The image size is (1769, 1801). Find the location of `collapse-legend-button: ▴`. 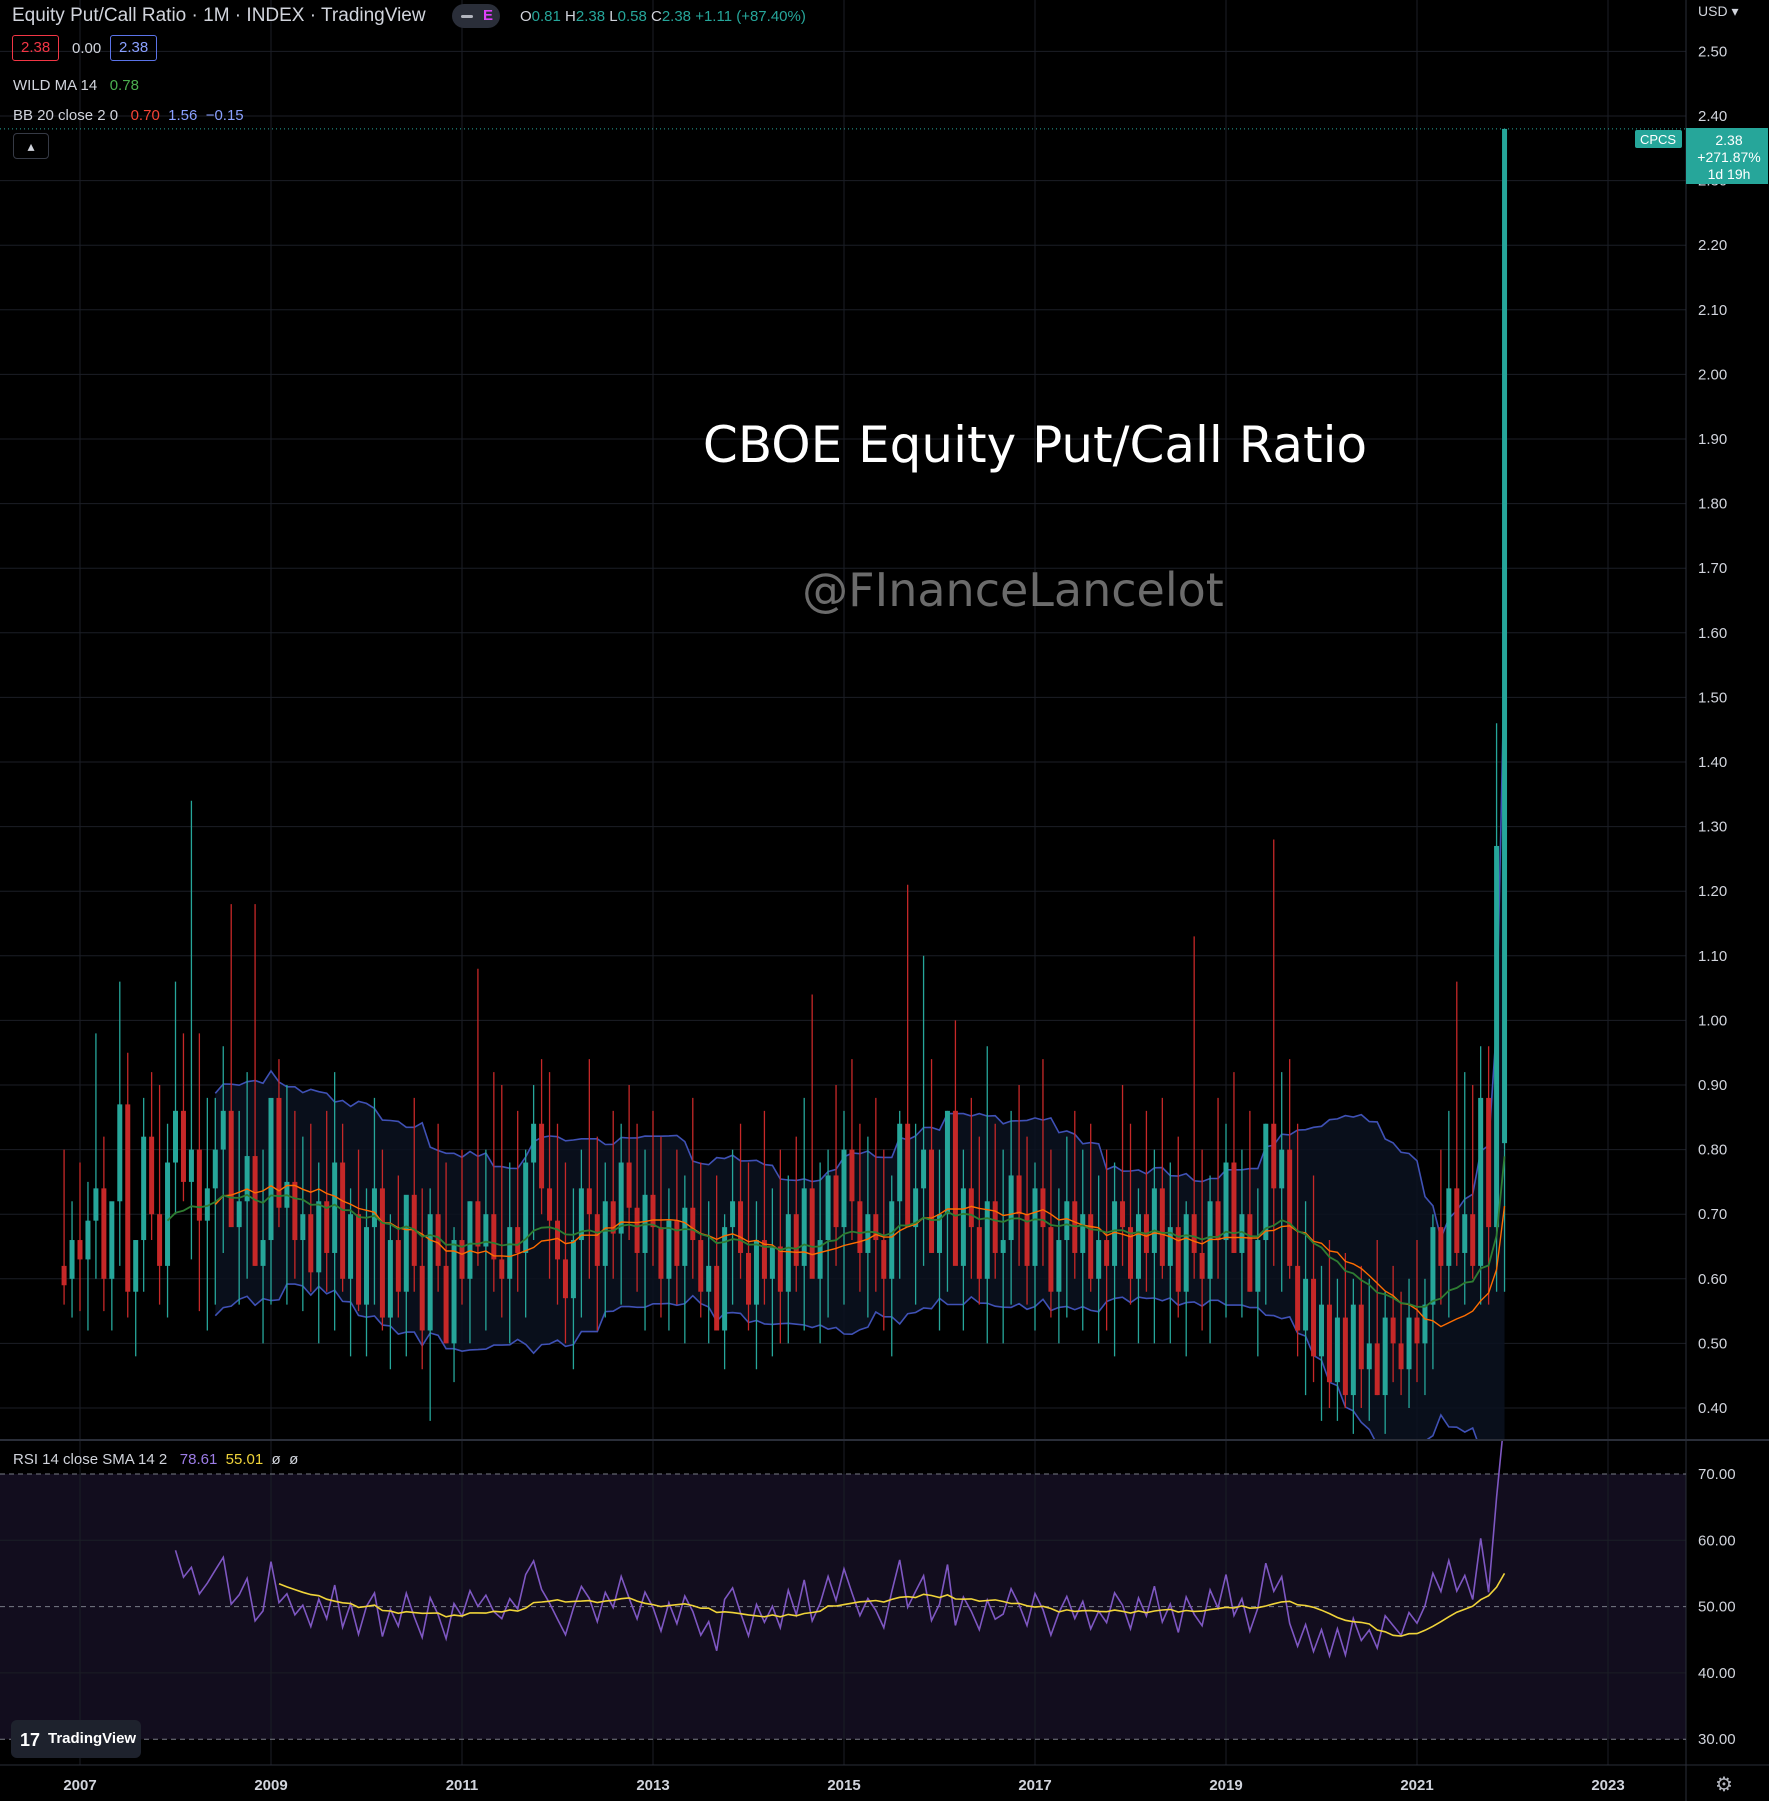

collapse-legend-button: ▴ is located at coordinates (31, 146).